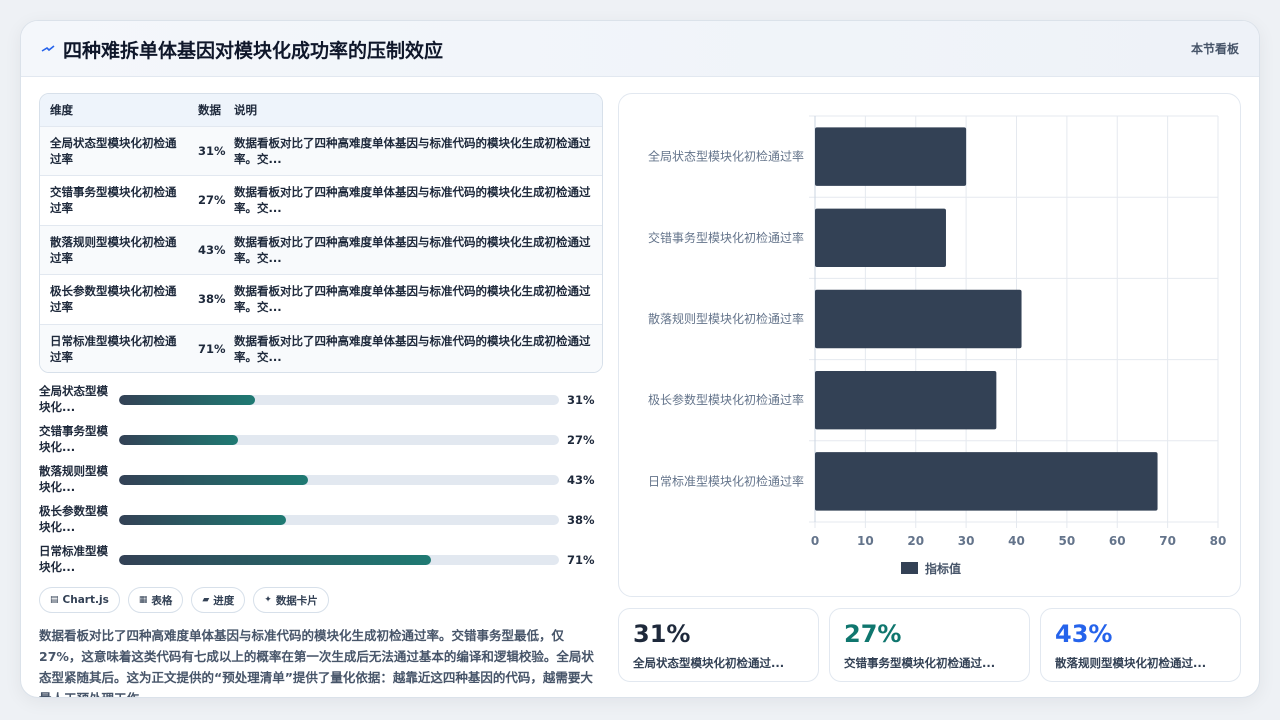 Image resolution: width=1280 pixels, height=720 pixels. I want to click on x-tick-label: 10, so click(865, 541).